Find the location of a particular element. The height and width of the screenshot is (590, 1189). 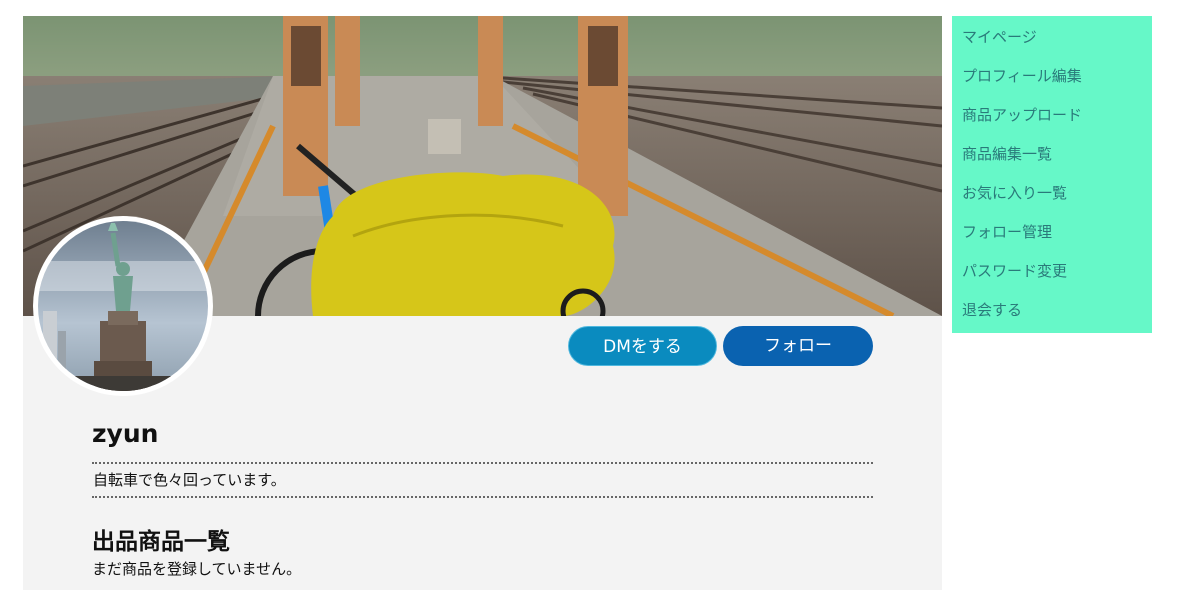

products-section-title: 出品商品一覧 is located at coordinates (161, 542).